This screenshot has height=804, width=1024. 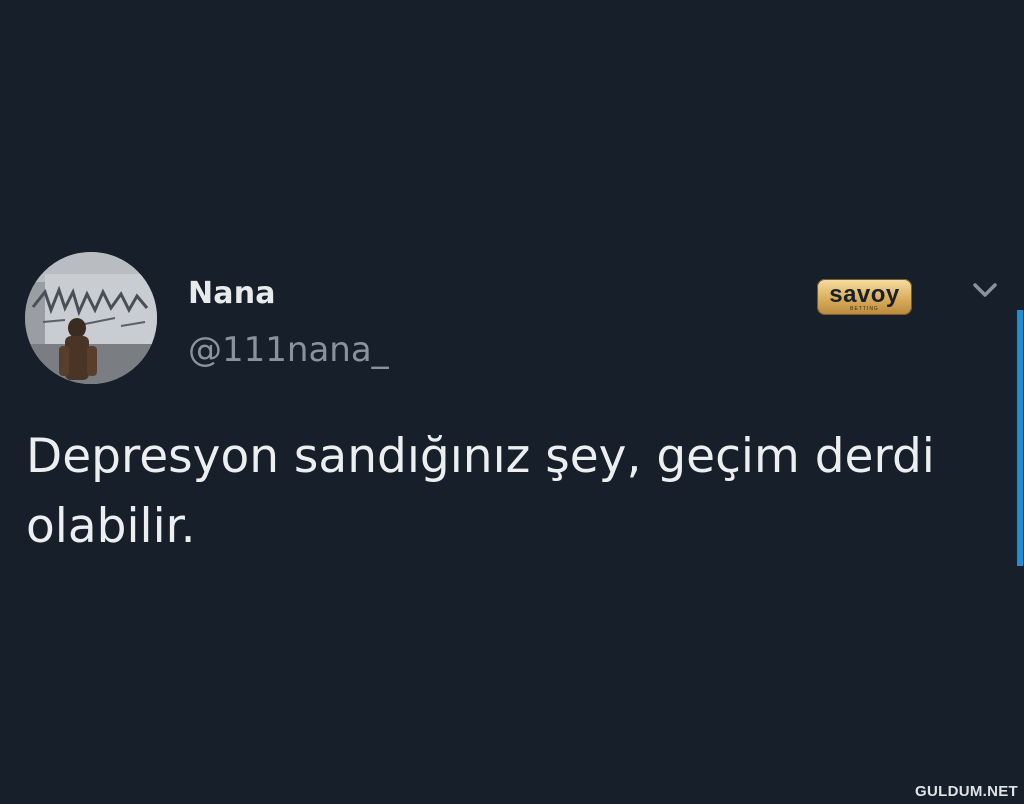 What do you see at coordinates (232, 293) in the screenshot?
I see `display-name: Nana` at bounding box center [232, 293].